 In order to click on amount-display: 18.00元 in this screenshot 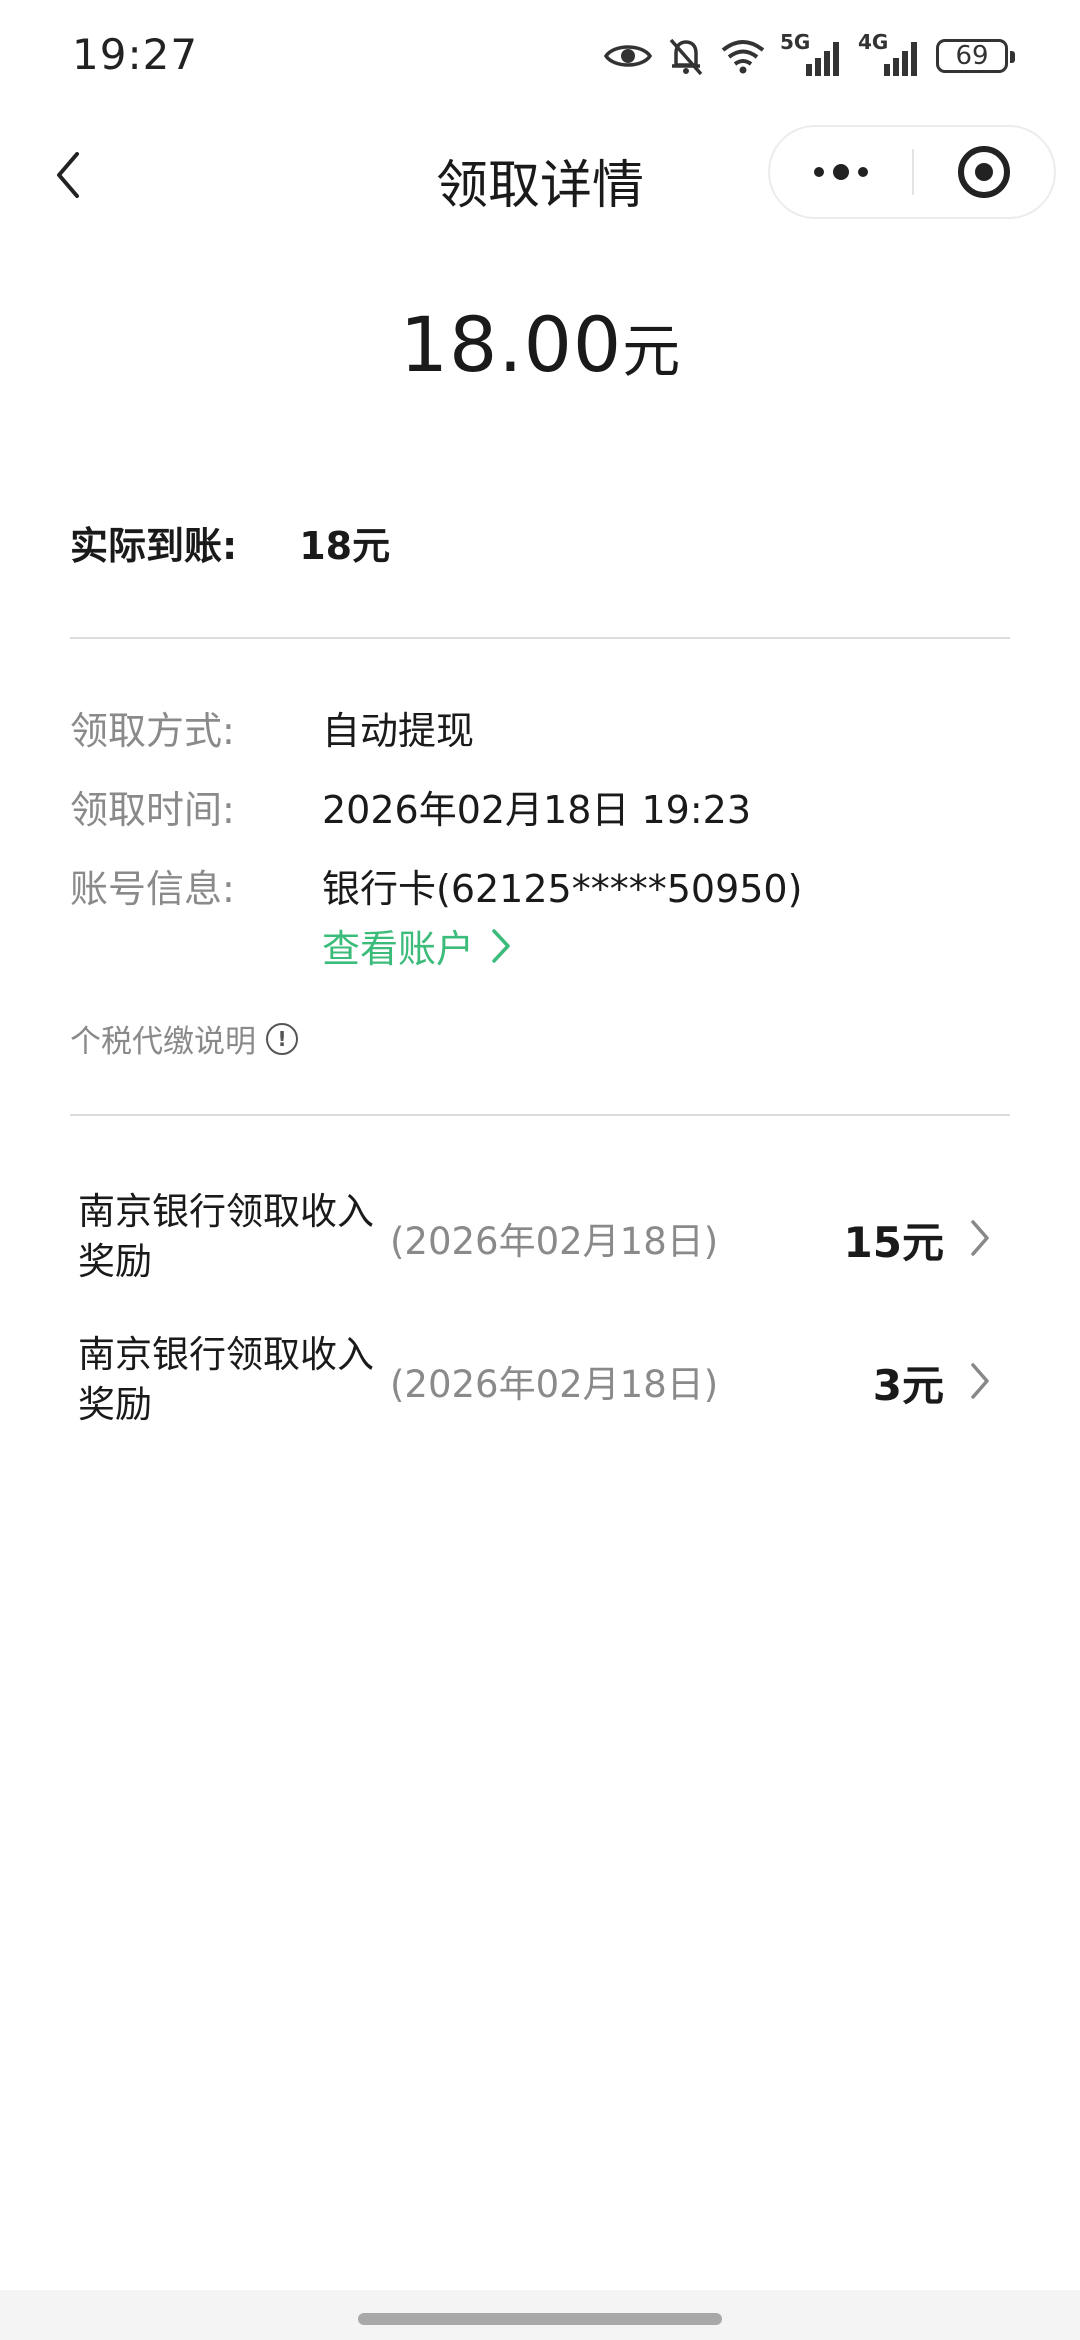, I will do `click(540, 344)`.